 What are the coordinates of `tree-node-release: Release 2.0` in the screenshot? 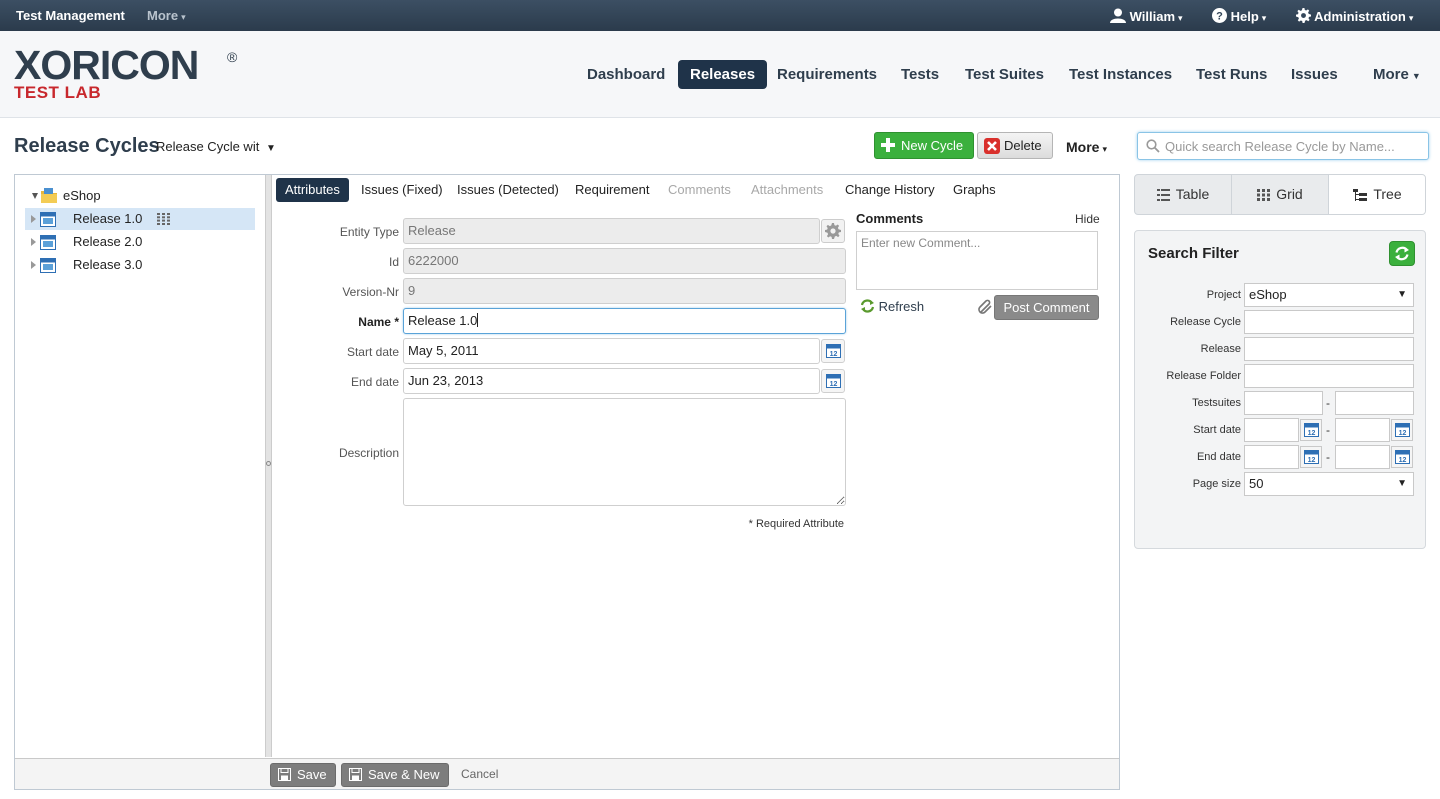 It's located at (140, 242).